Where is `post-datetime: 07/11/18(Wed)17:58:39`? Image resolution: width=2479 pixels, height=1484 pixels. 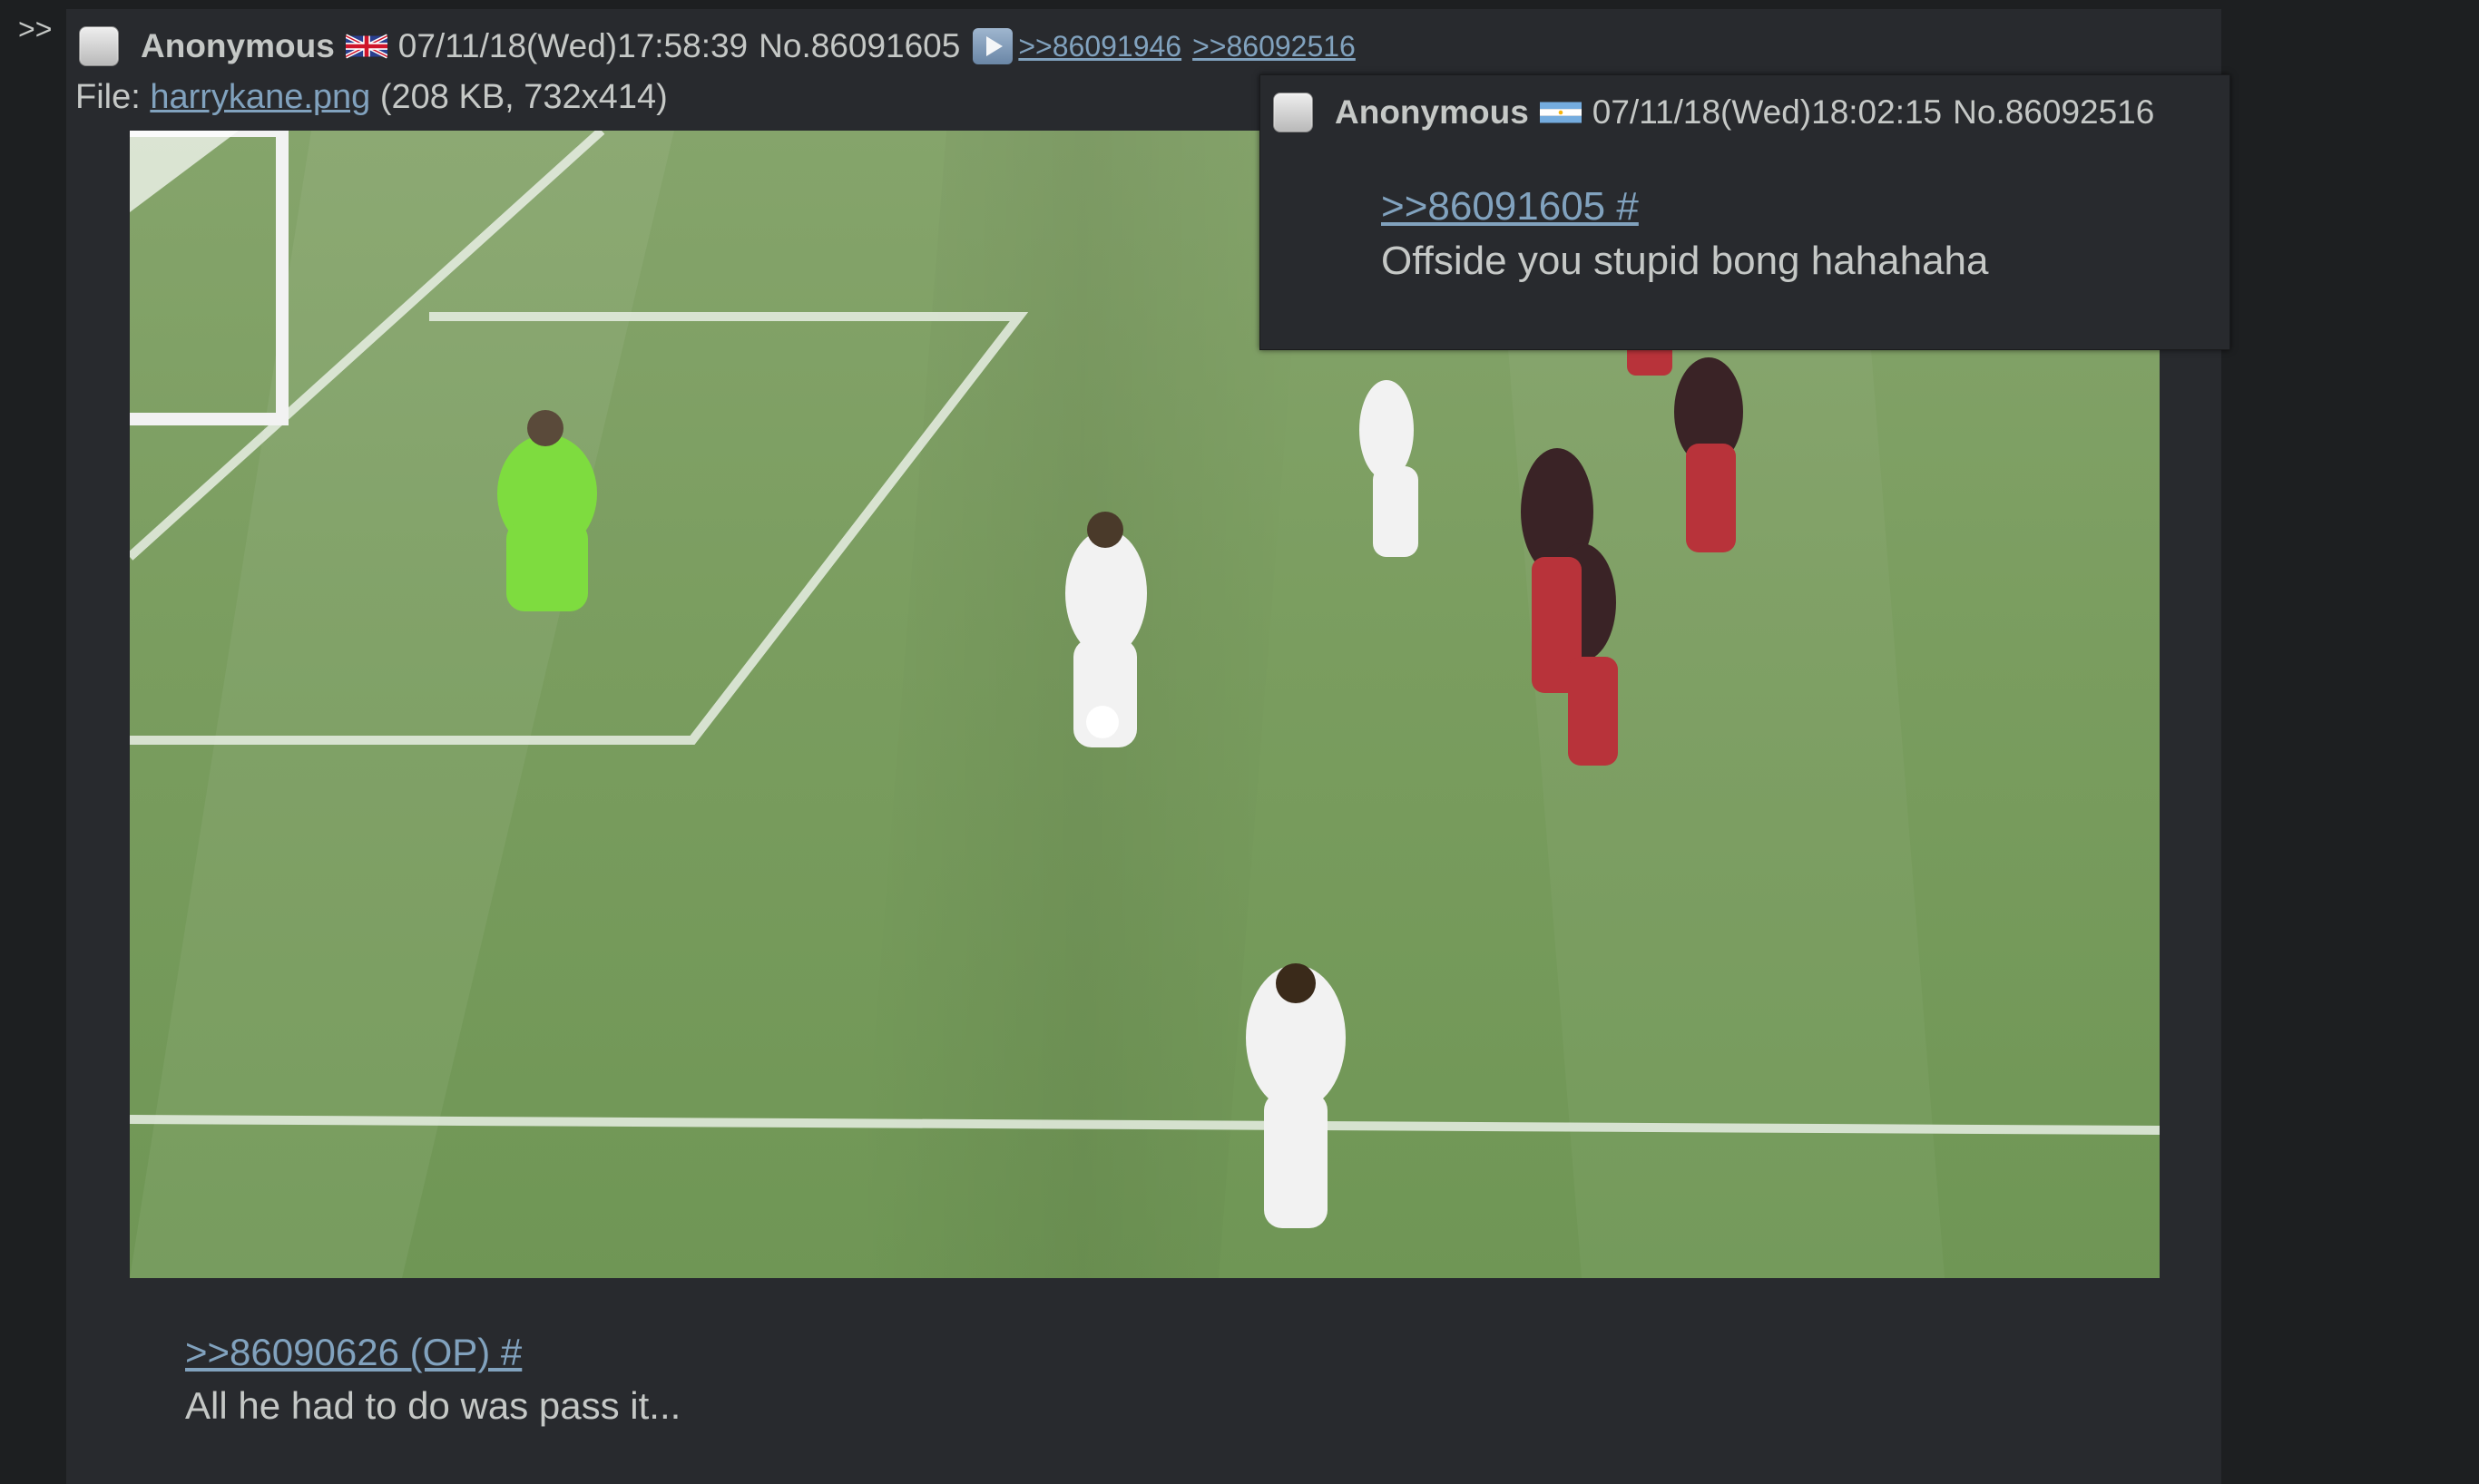
post-datetime: 07/11/18(Wed)17:58:39 is located at coordinates (573, 45).